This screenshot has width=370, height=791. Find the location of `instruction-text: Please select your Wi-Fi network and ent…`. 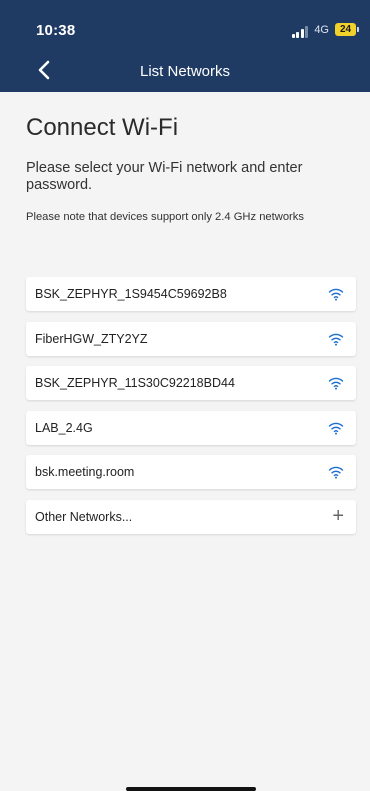

instruction-text: Please select your Wi-Fi network and ent… is located at coordinates (164, 176).